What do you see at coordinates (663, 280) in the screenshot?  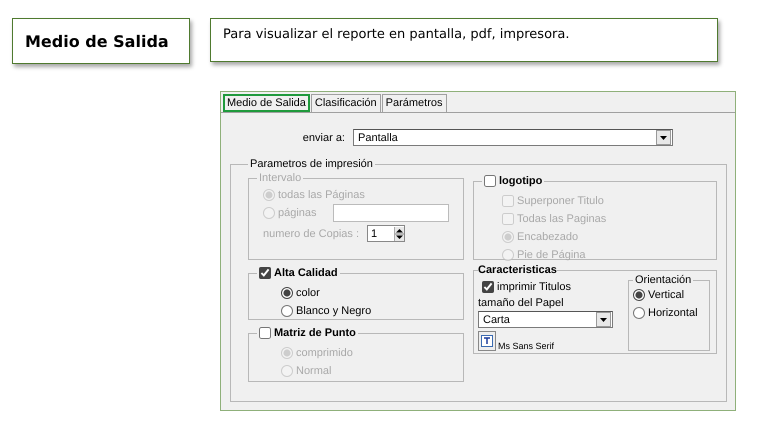 I see `group-title: Orientación` at bounding box center [663, 280].